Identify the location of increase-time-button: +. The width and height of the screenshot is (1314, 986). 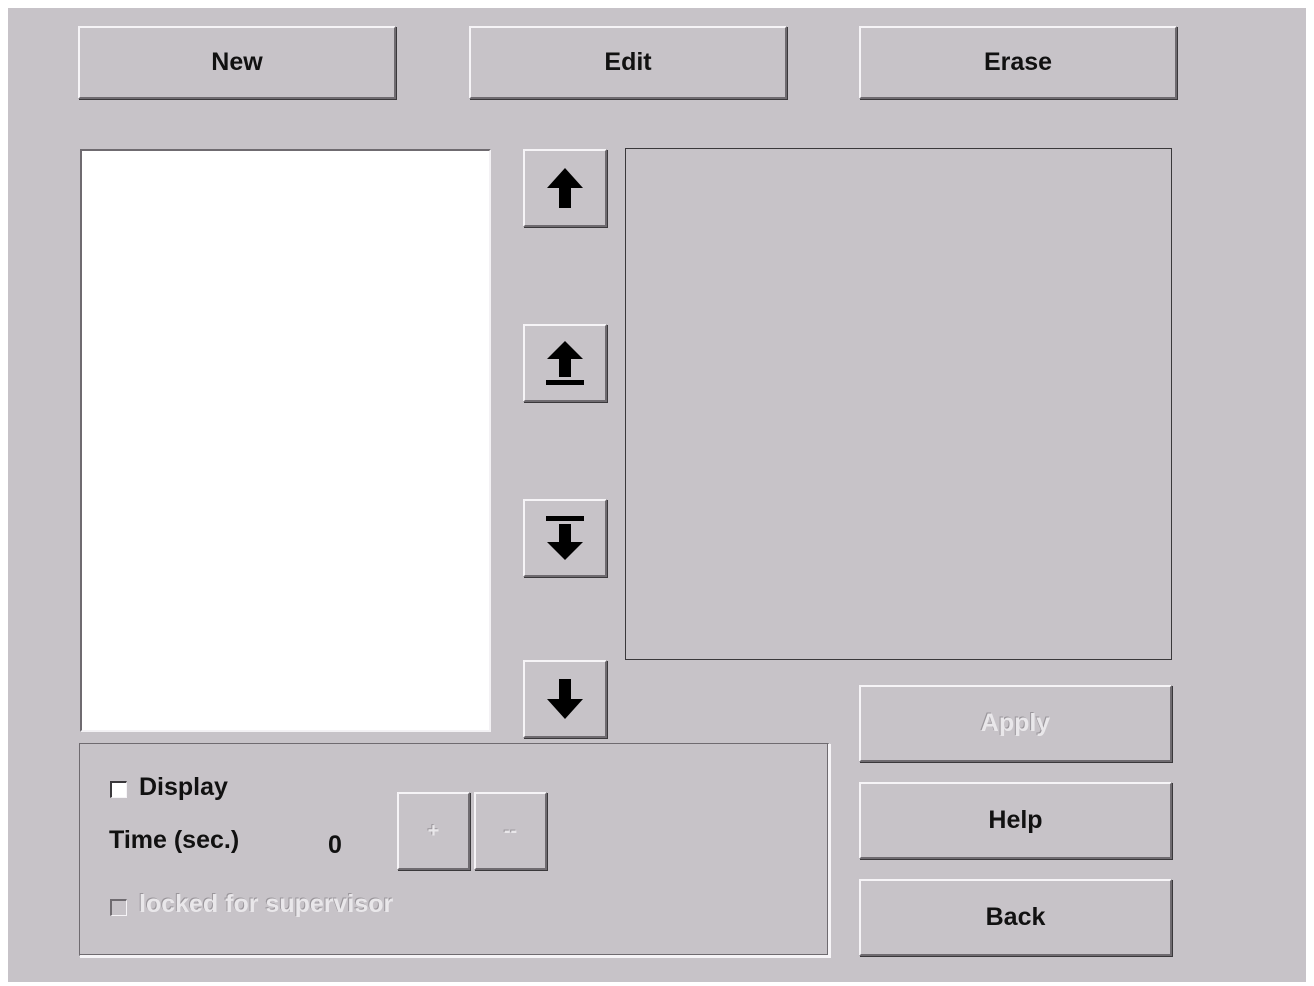
(433, 831).